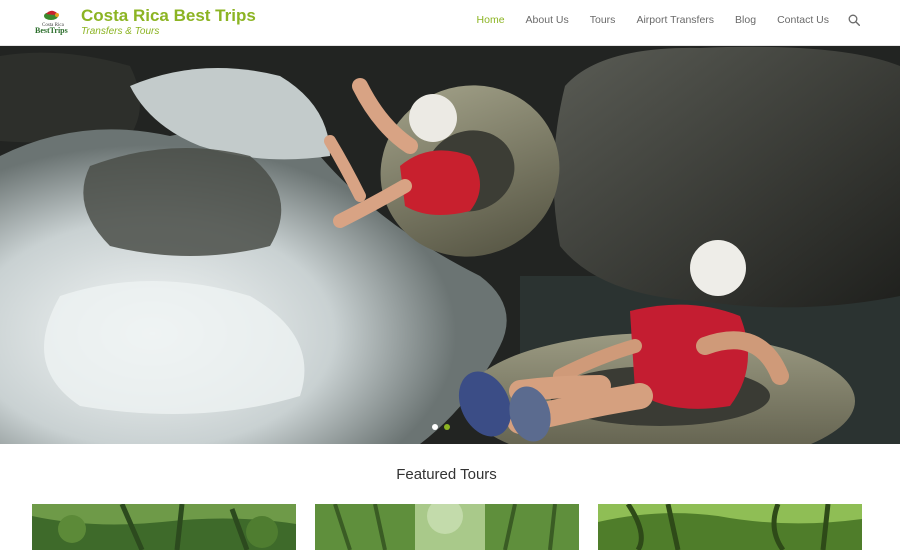  What do you see at coordinates (547, 20) in the screenshot?
I see `nav-about-us: About Us` at bounding box center [547, 20].